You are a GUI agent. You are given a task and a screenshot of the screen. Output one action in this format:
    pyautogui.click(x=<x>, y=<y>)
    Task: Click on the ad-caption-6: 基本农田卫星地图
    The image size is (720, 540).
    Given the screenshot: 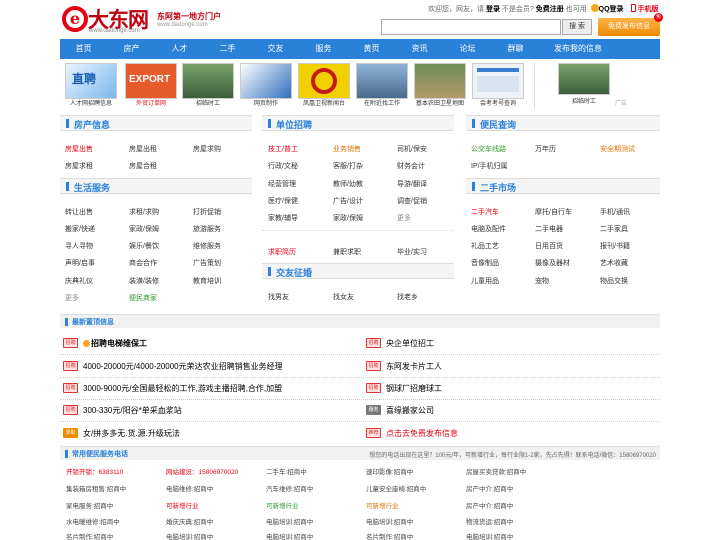 What is the action you would take?
    pyautogui.click(x=440, y=102)
    